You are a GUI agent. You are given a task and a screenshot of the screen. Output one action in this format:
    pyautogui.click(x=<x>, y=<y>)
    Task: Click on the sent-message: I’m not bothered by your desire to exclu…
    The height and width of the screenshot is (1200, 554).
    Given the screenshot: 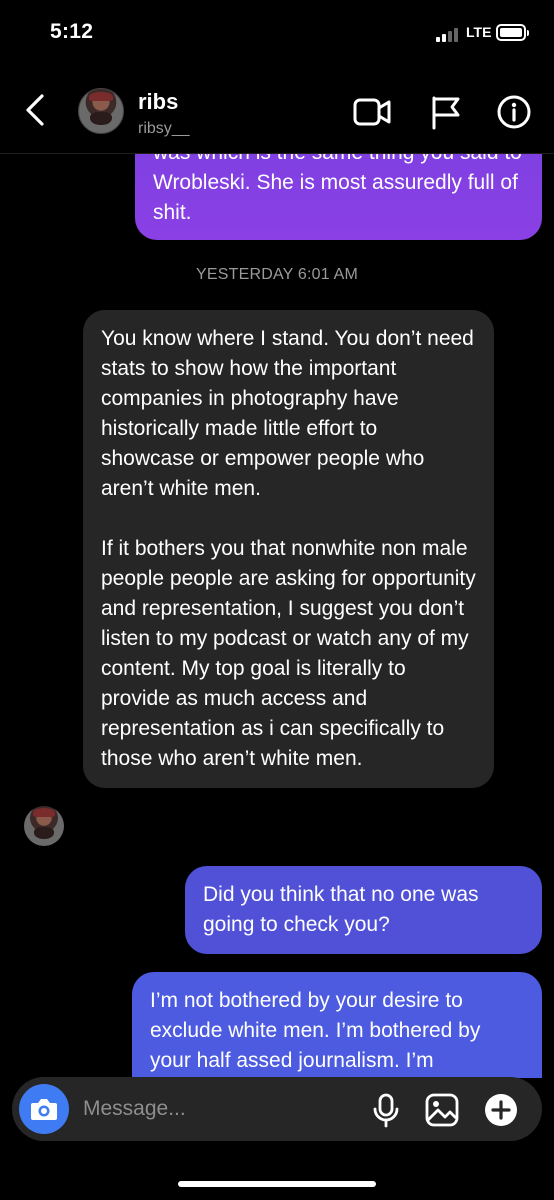 What is the action you would take?
    pyautogui.click(x=337, y=1025)
    